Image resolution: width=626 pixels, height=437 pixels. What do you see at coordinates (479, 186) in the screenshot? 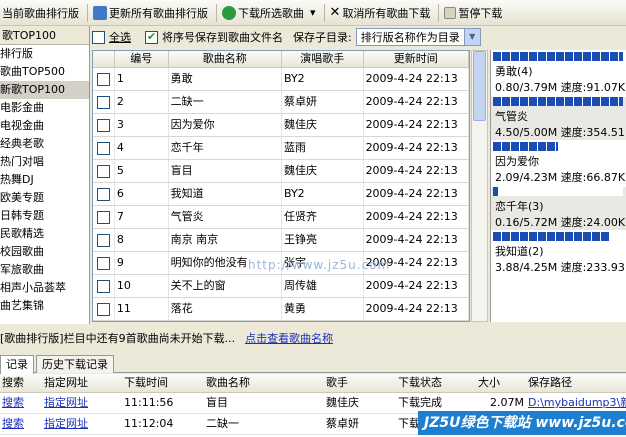
I see `table-scrollbar` at bounding box center [479, 186].